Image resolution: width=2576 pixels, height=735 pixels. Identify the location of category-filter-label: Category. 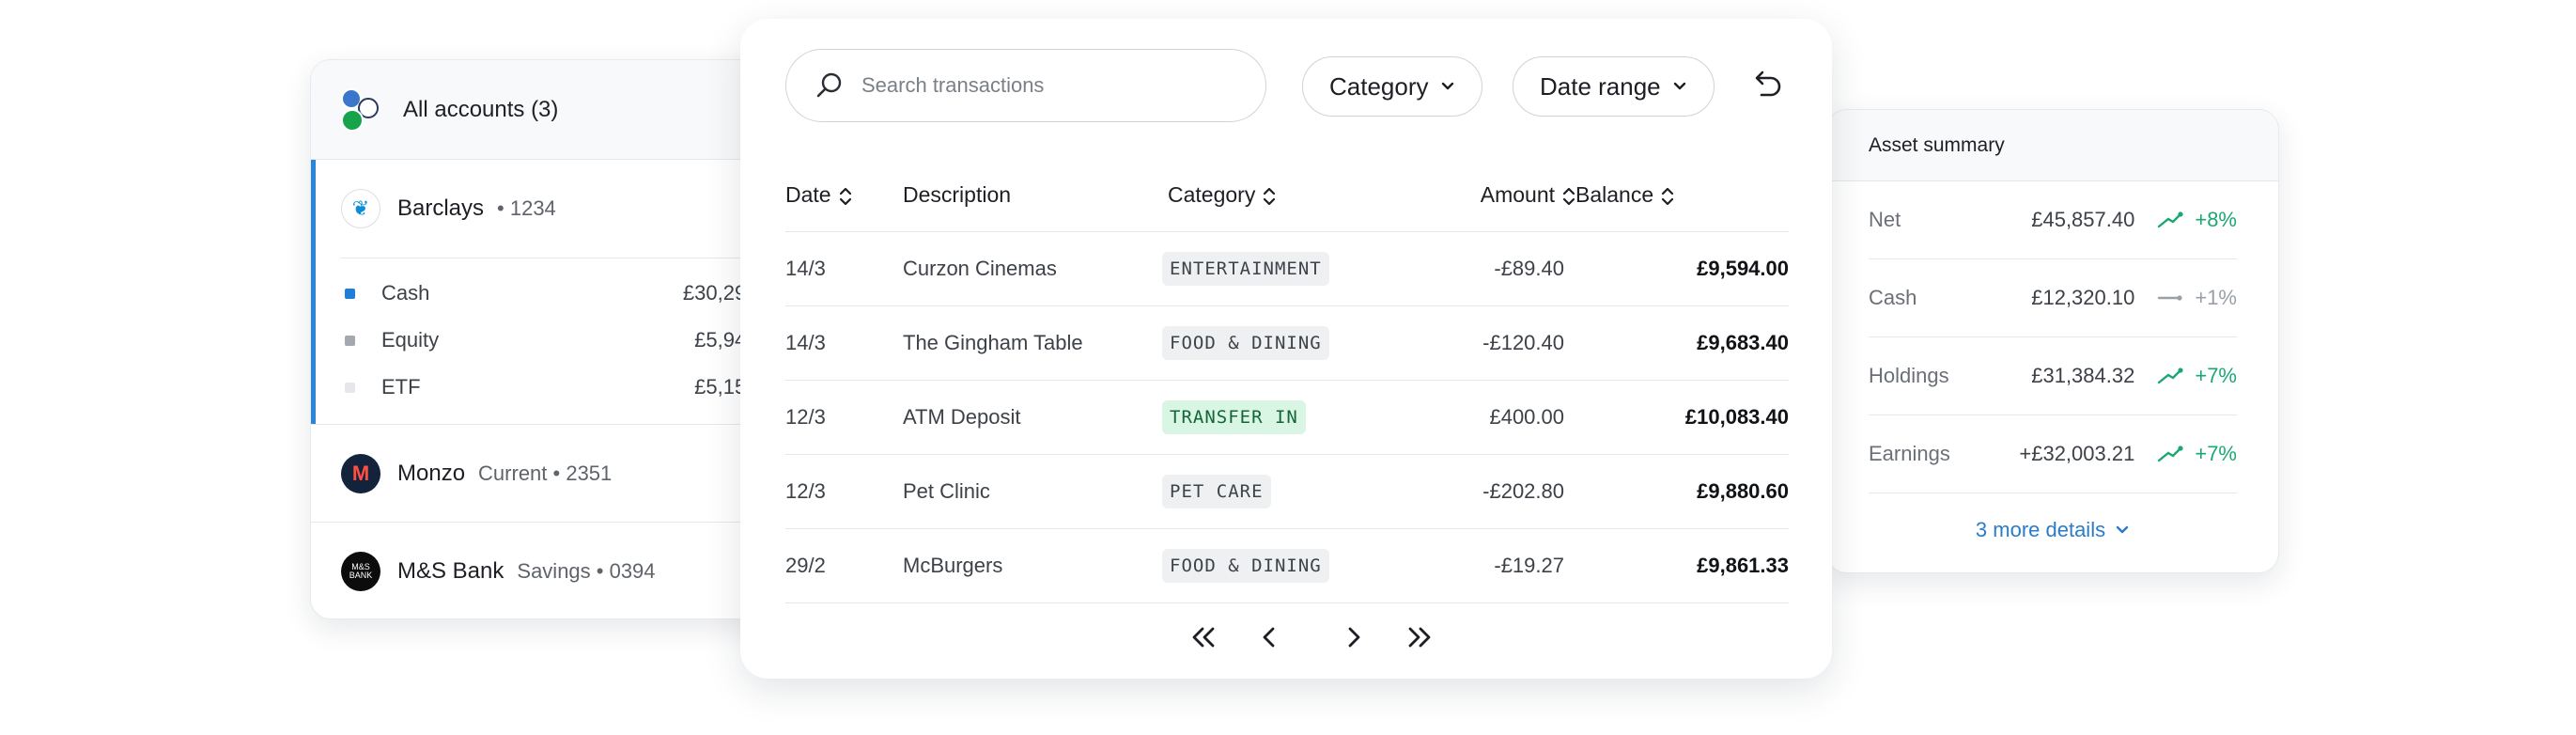
(1379, 86).